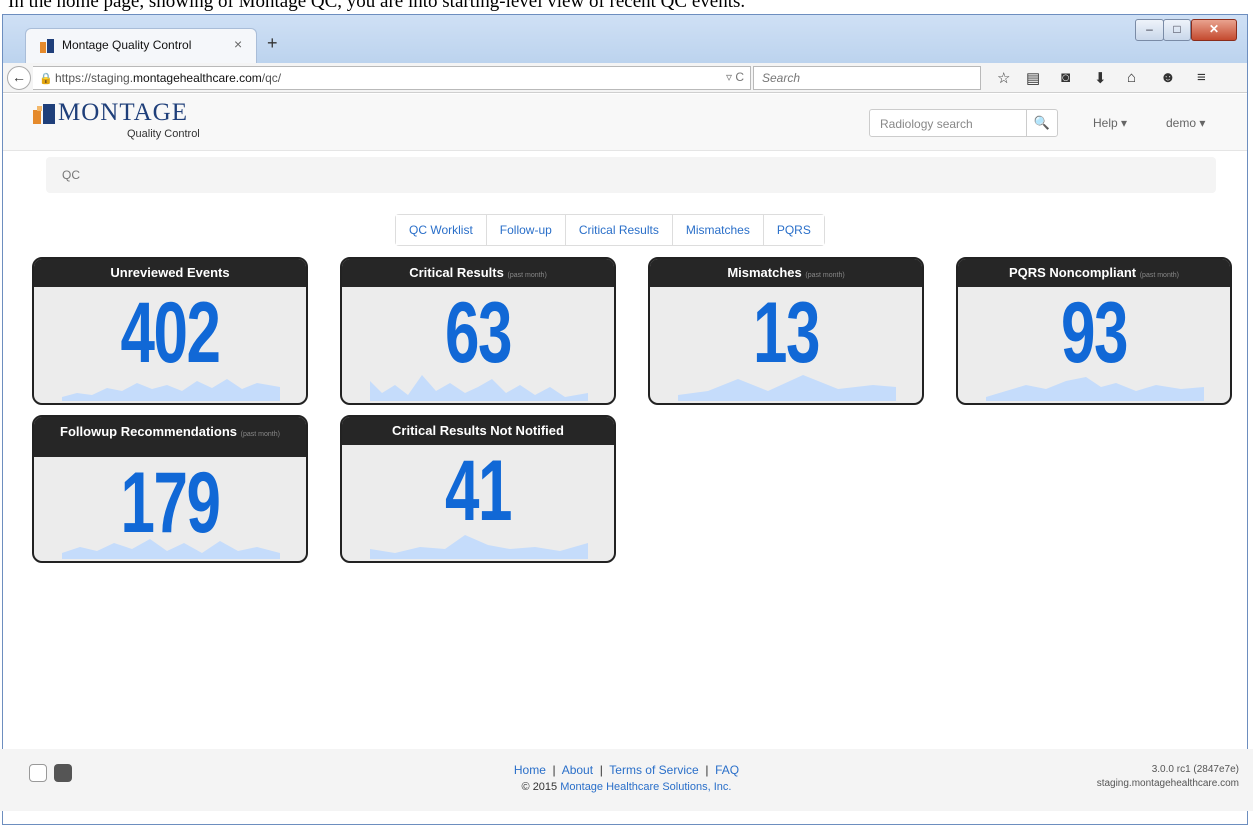 The height and width of the screenshot is (827, 1253). What do you see at coordinates (1214, 30) in the screenshot?
I see `close-window-button: ✕` at bounding box center [1214, 30].